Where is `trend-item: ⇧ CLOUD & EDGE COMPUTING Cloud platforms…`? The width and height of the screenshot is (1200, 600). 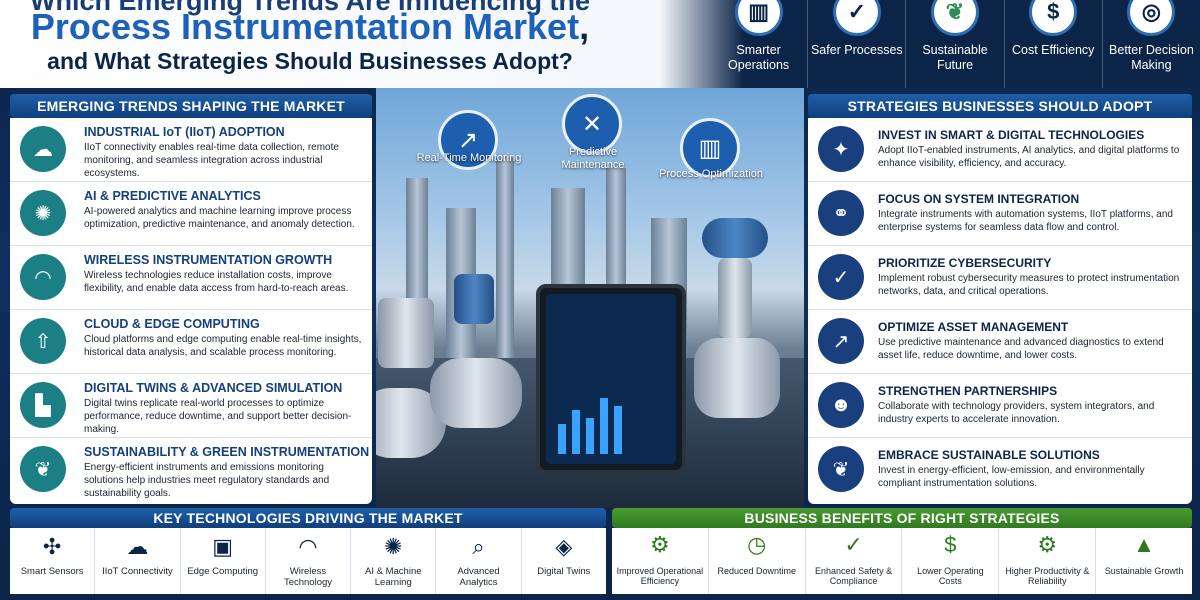 trend-item: ⇧ CLOUD & EDGE COMPUTING Cloud platforms… is located at coordinates (191, 342).